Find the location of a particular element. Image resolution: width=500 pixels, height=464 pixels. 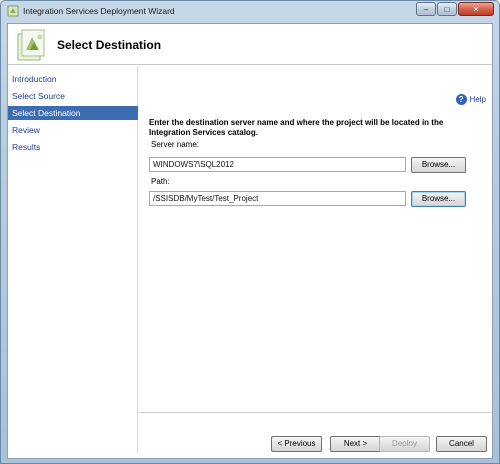

nav-item-review: Review is located at coordinates (73, 130).